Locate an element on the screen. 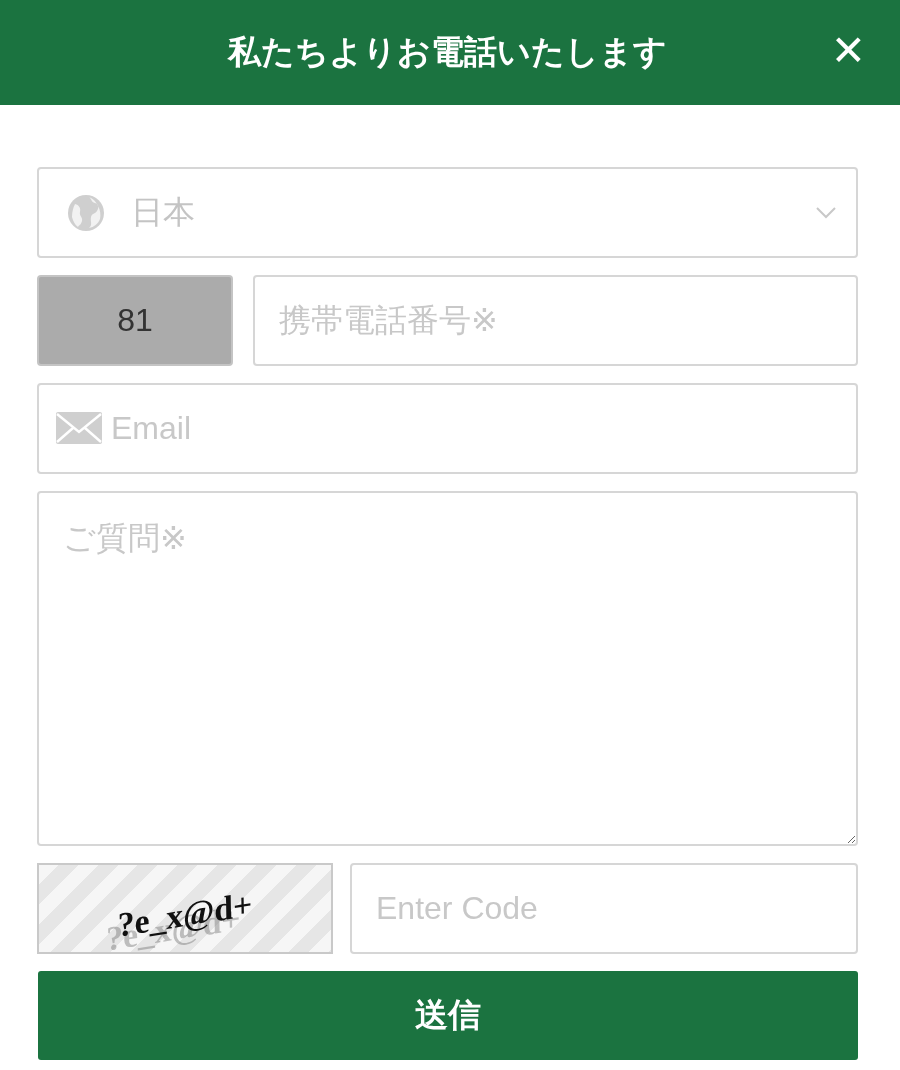 This screenshot has height=1070, width=900. envelope-icon is located at coordinates (79, 428).